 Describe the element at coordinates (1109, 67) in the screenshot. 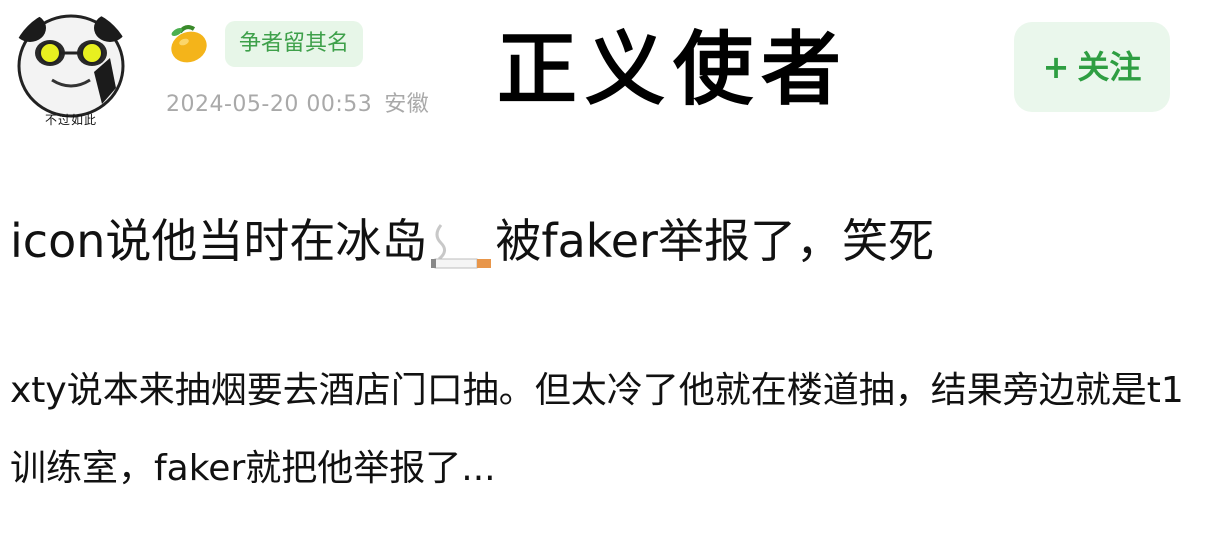

I see `follow-label: 关注` at that location.